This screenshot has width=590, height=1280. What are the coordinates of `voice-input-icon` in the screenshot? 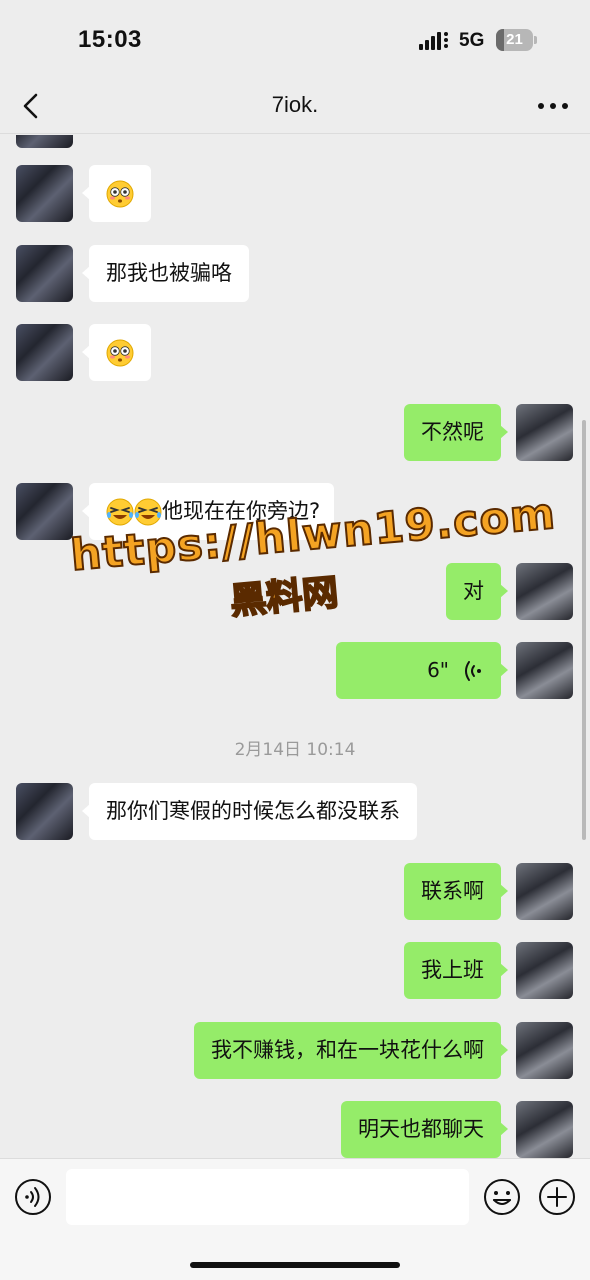 It's located at (33, 1197).